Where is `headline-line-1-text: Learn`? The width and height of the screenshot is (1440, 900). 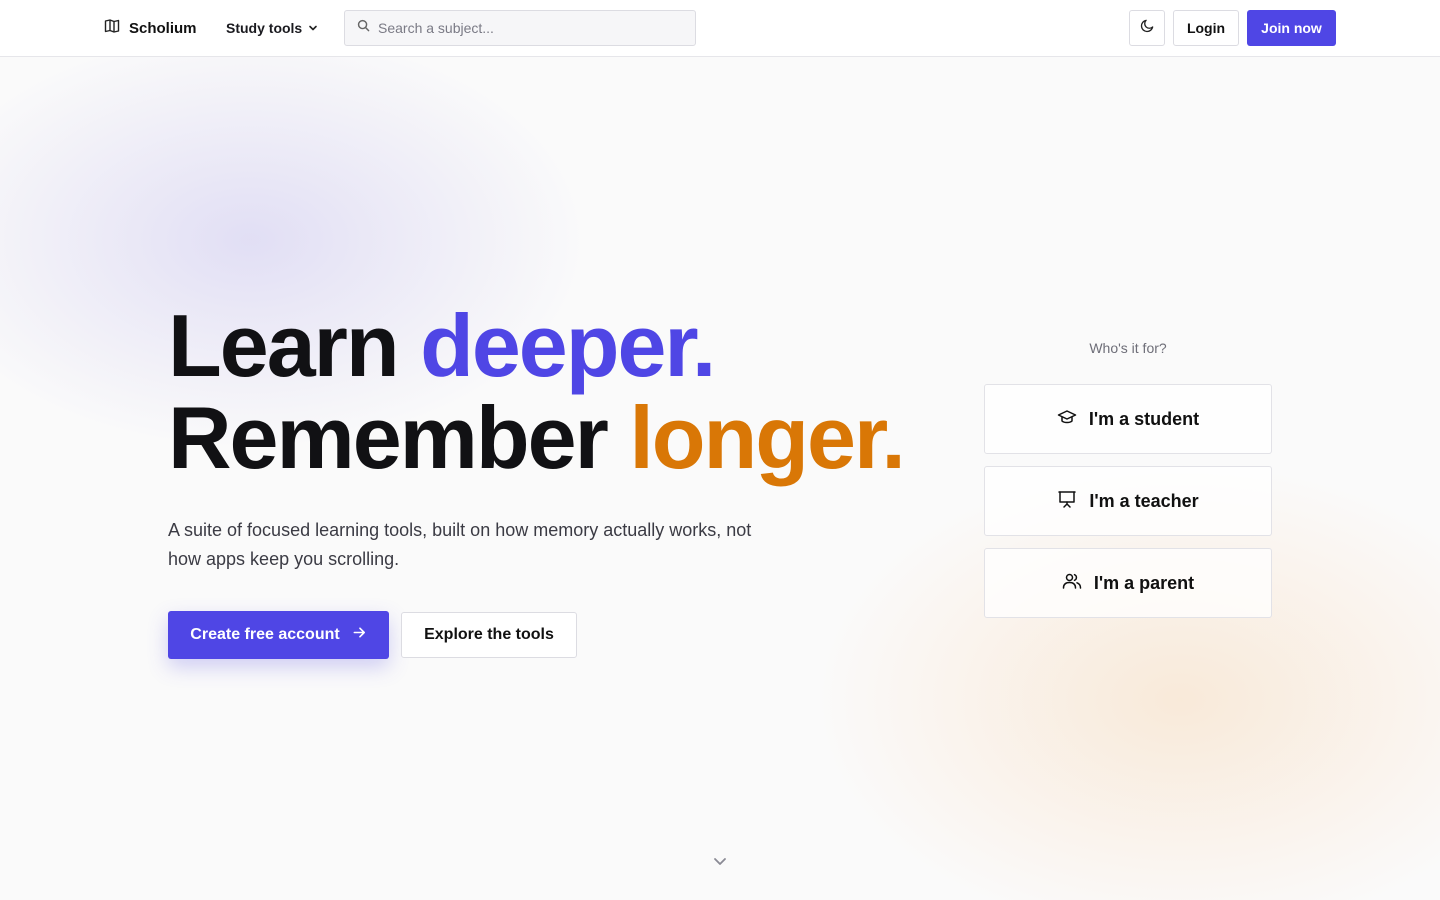 headline-line-1-text: Learn is located at coordinates (294, 345).